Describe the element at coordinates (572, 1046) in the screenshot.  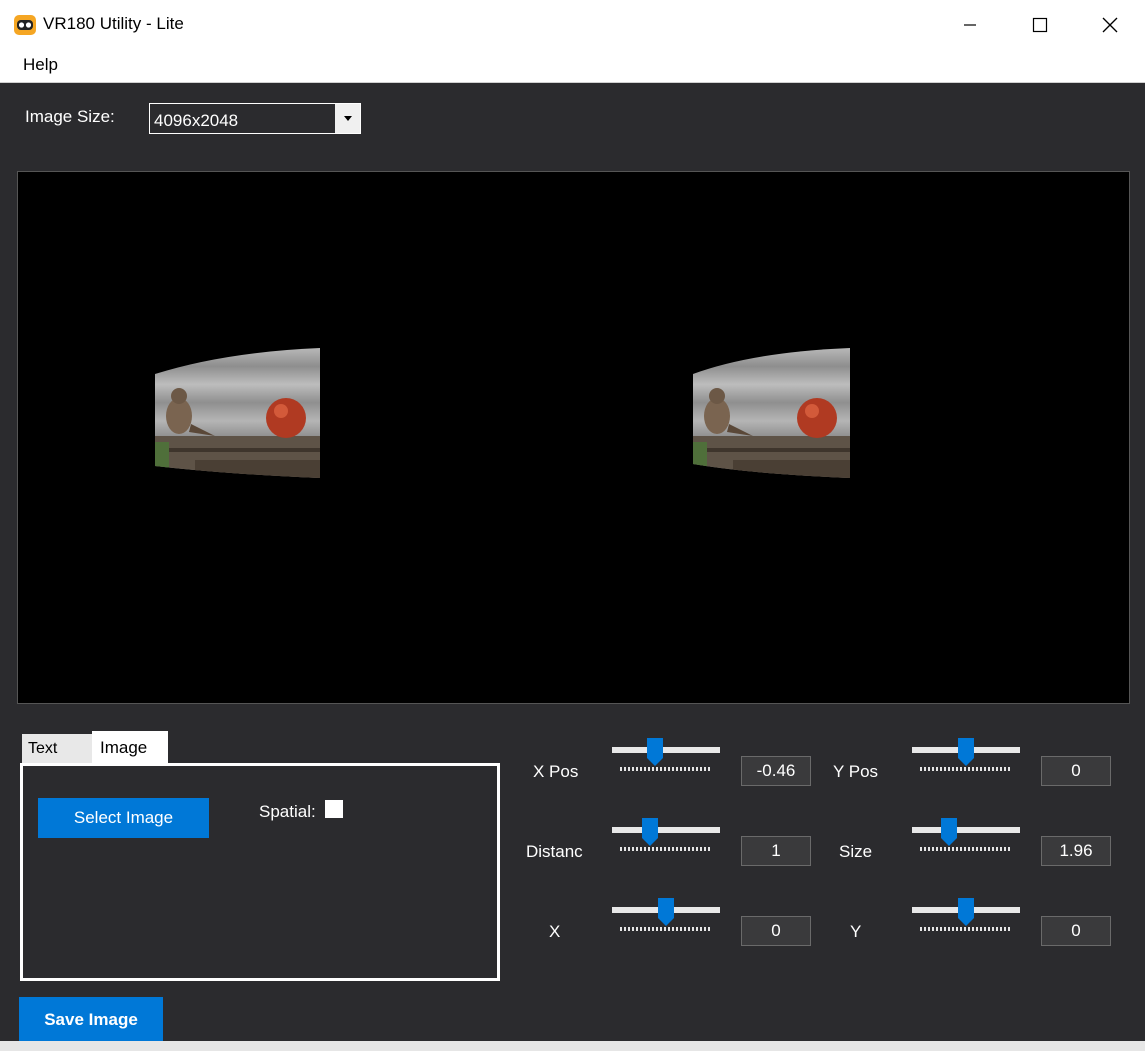
I see `desktop-background-strip` at that location.